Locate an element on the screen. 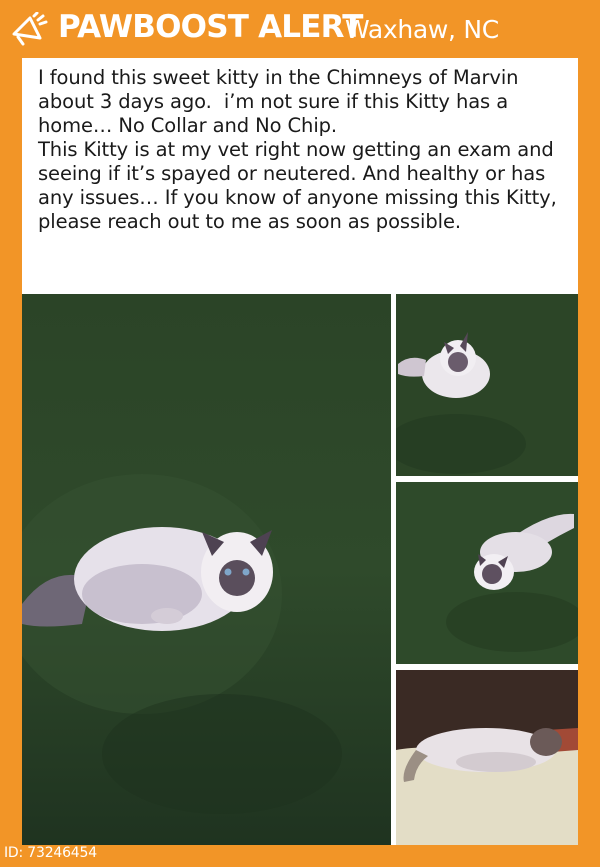  cat-photo-3-image is located at coordinates (487, 573).